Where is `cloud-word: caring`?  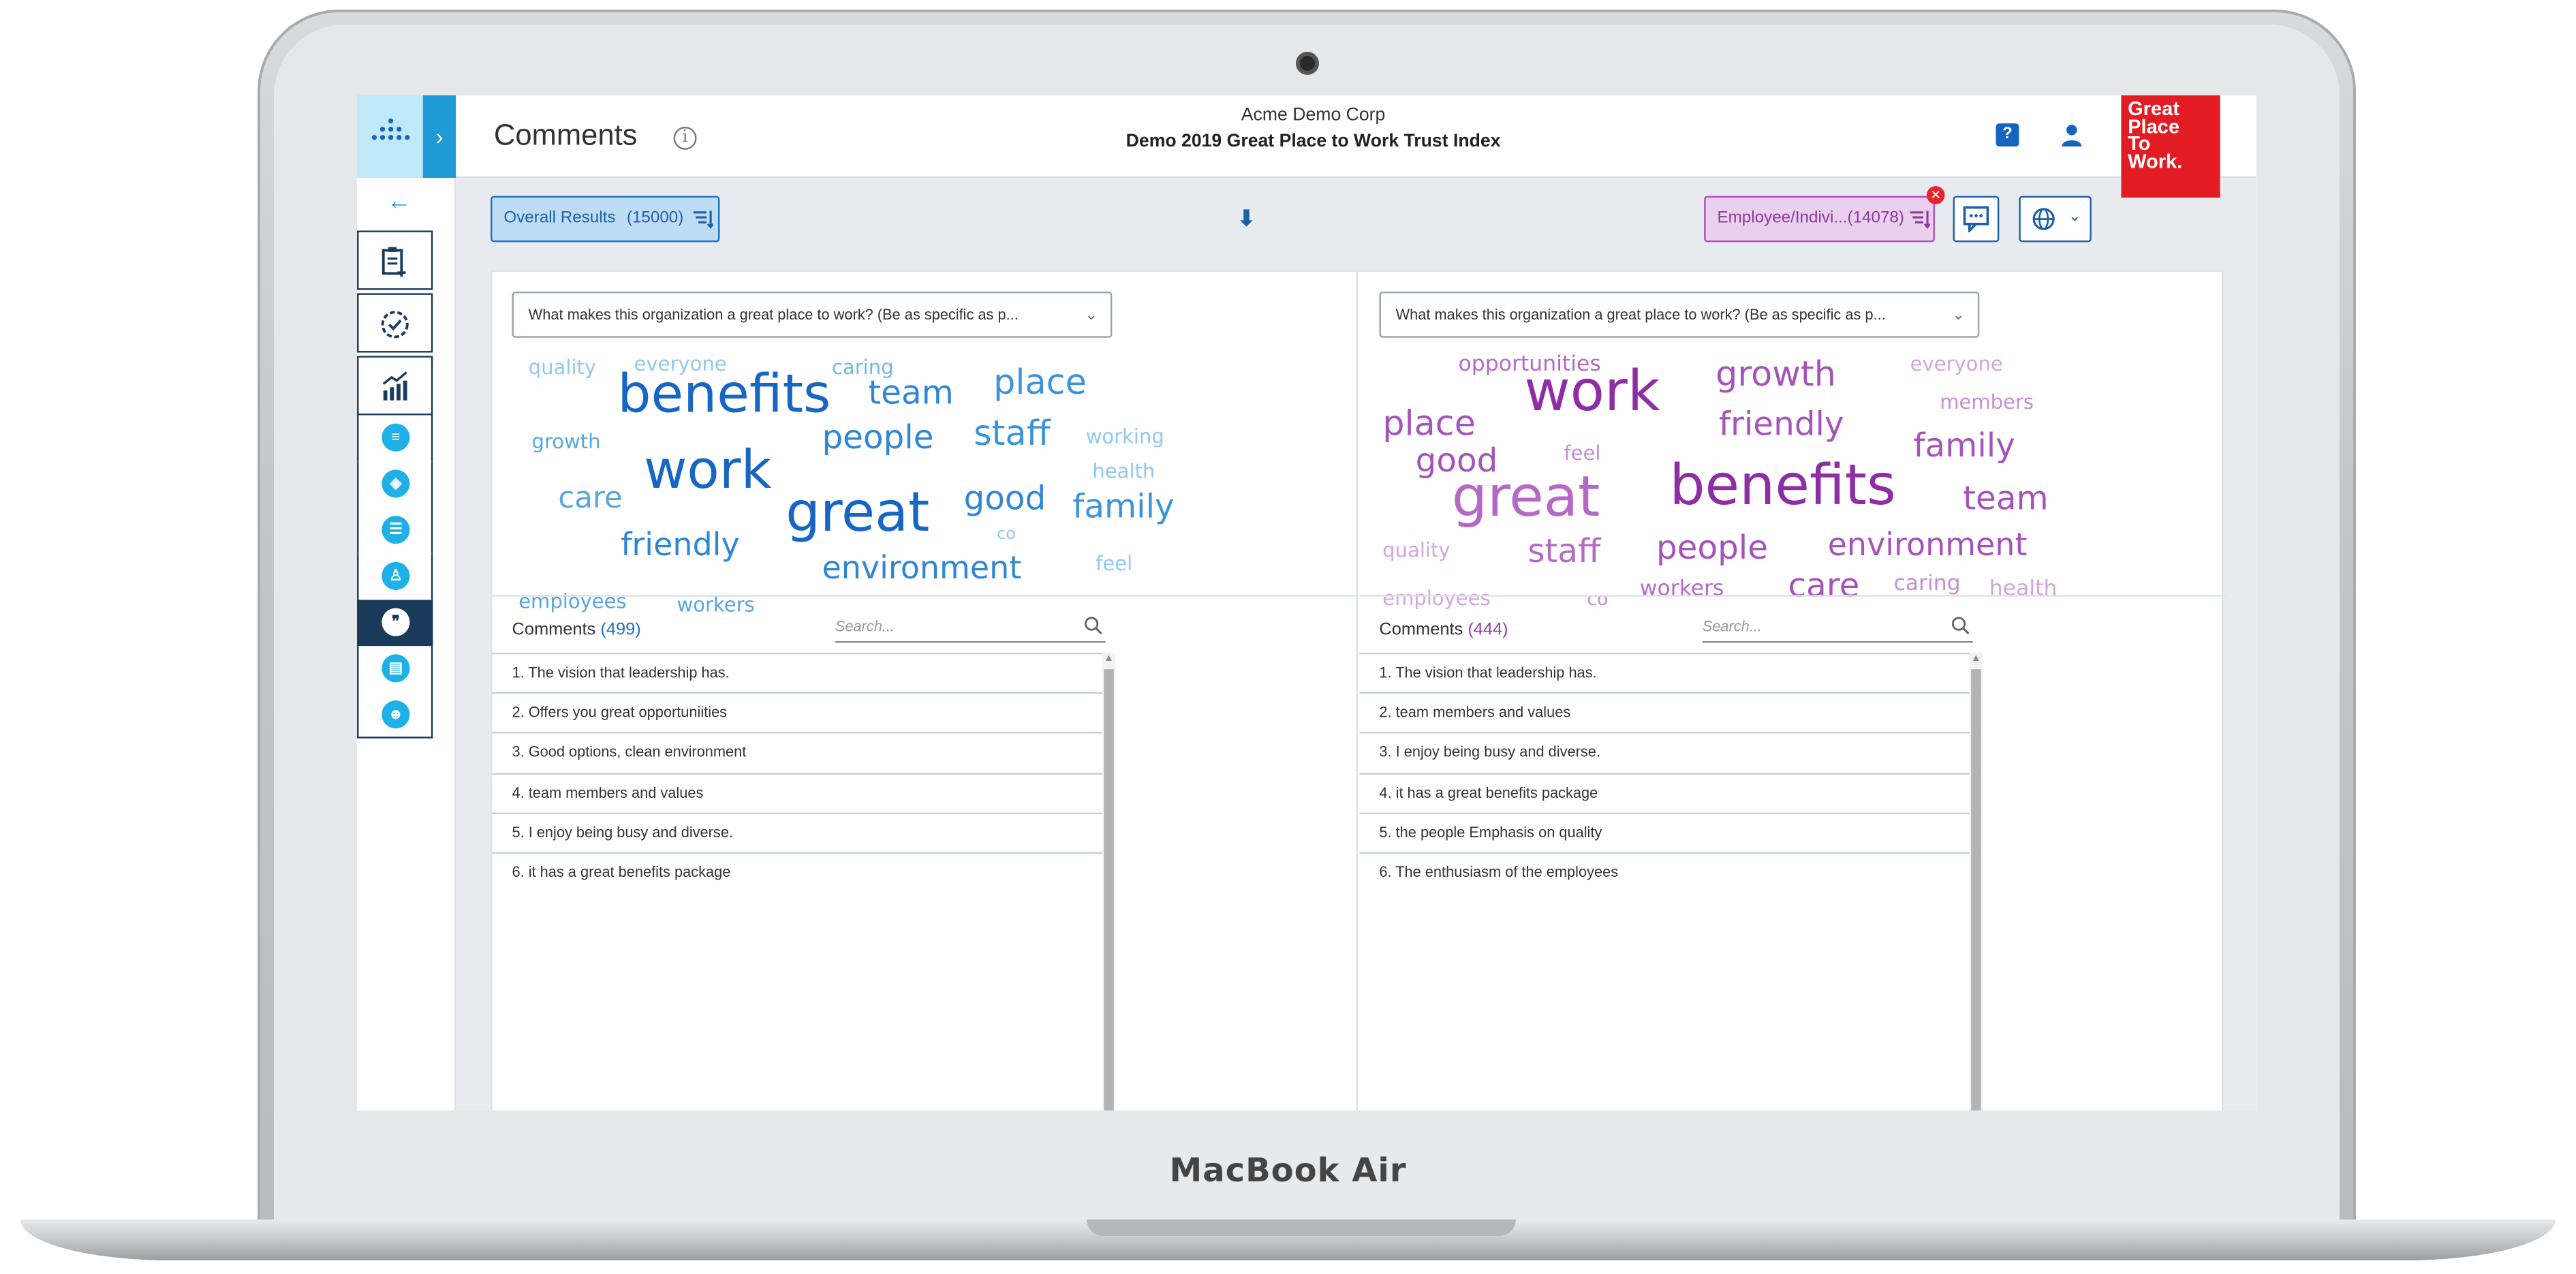 cloud-word: caring is located at coordinates (1926, 584).